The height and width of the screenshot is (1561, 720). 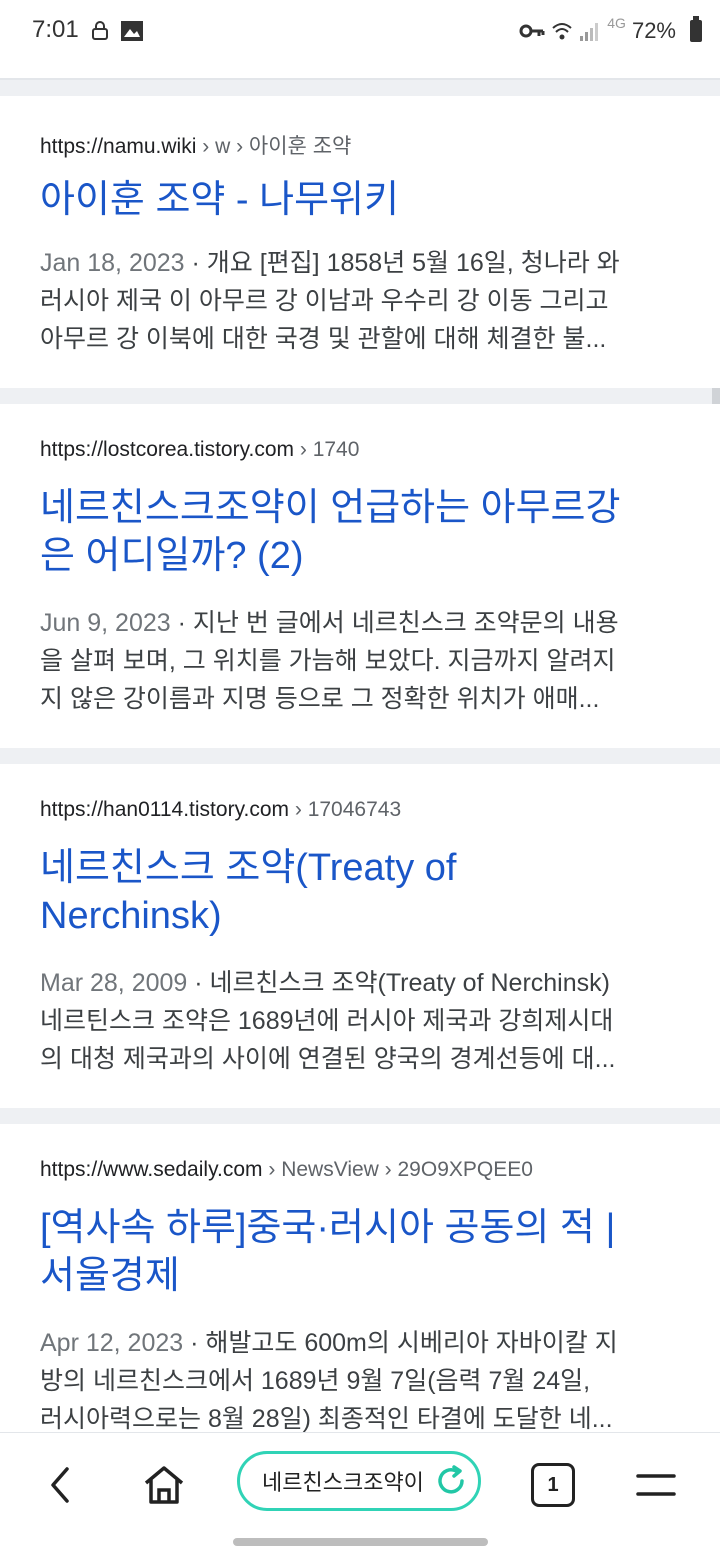 What do you see at coordinates (112, 263) in the screenshot?
I see `result-date: Jan 18, 2023` at bounding box center [112, 263].